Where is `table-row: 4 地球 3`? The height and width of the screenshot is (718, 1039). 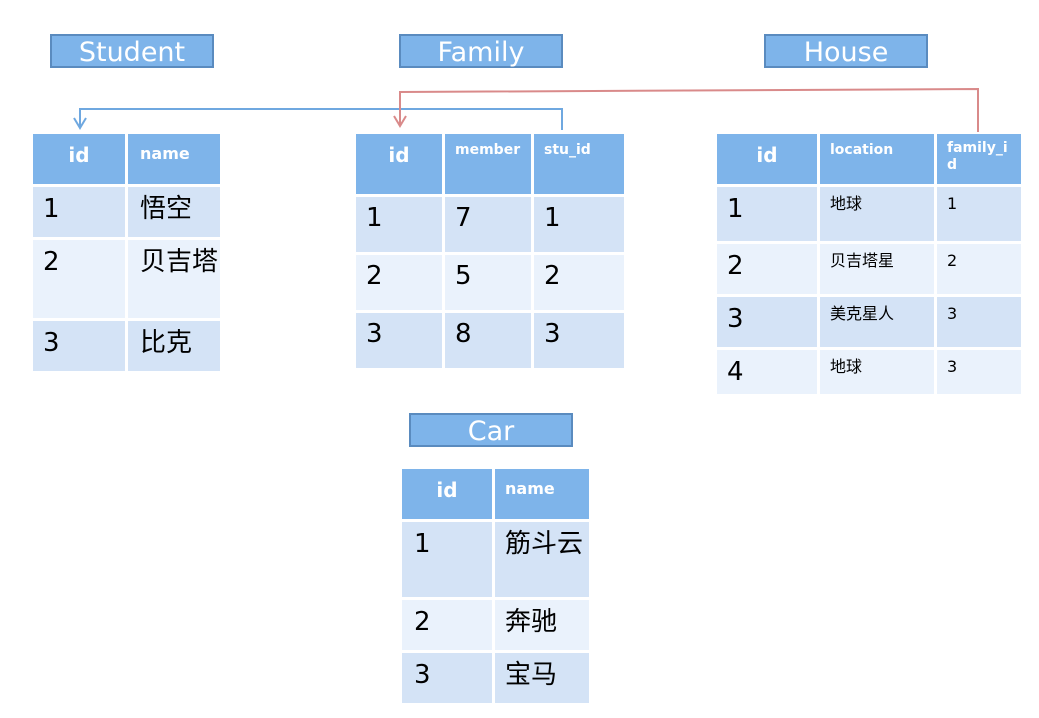 table-row: 4 地球 3 is located at coordinates (869, 372).